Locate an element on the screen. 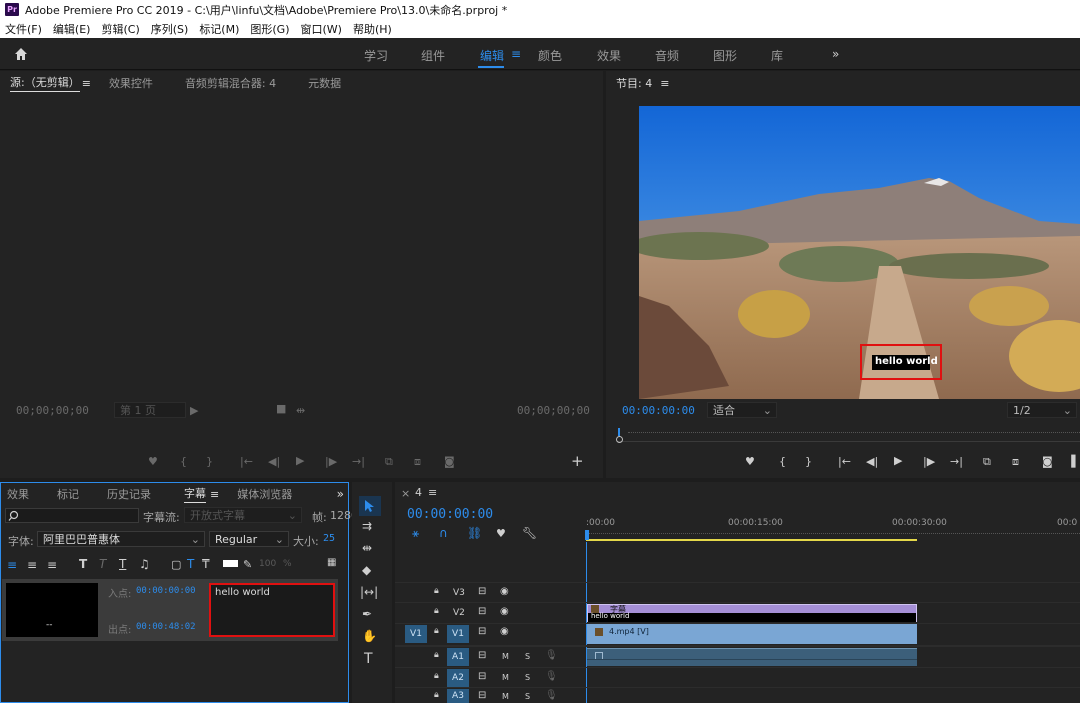 The width and height of the screenshot is (1080, 703). workspace-libraries: 库 is located at coordinates (777, 55).